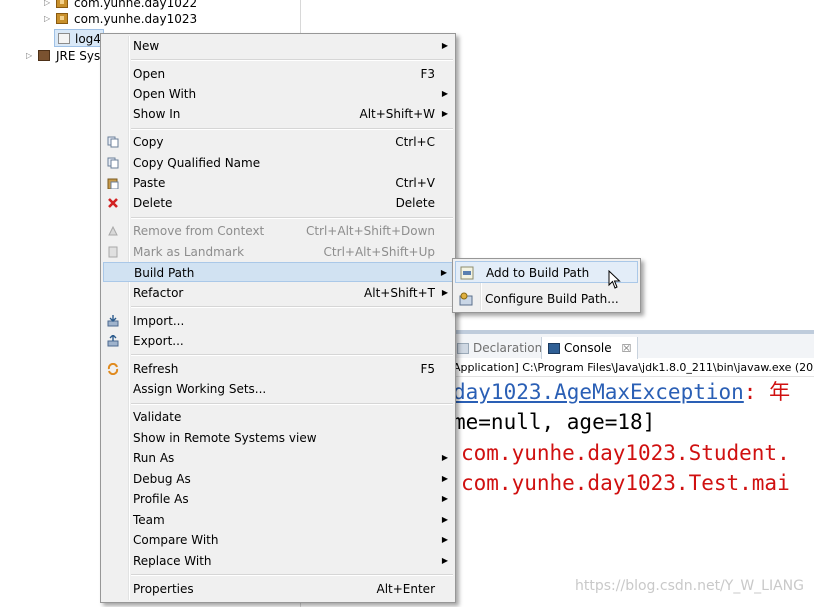 The image size is (814, 607). Describe the element at coordinates (172, 561) in the screenshot. I see `menu-item-label: Replace With` at that location.